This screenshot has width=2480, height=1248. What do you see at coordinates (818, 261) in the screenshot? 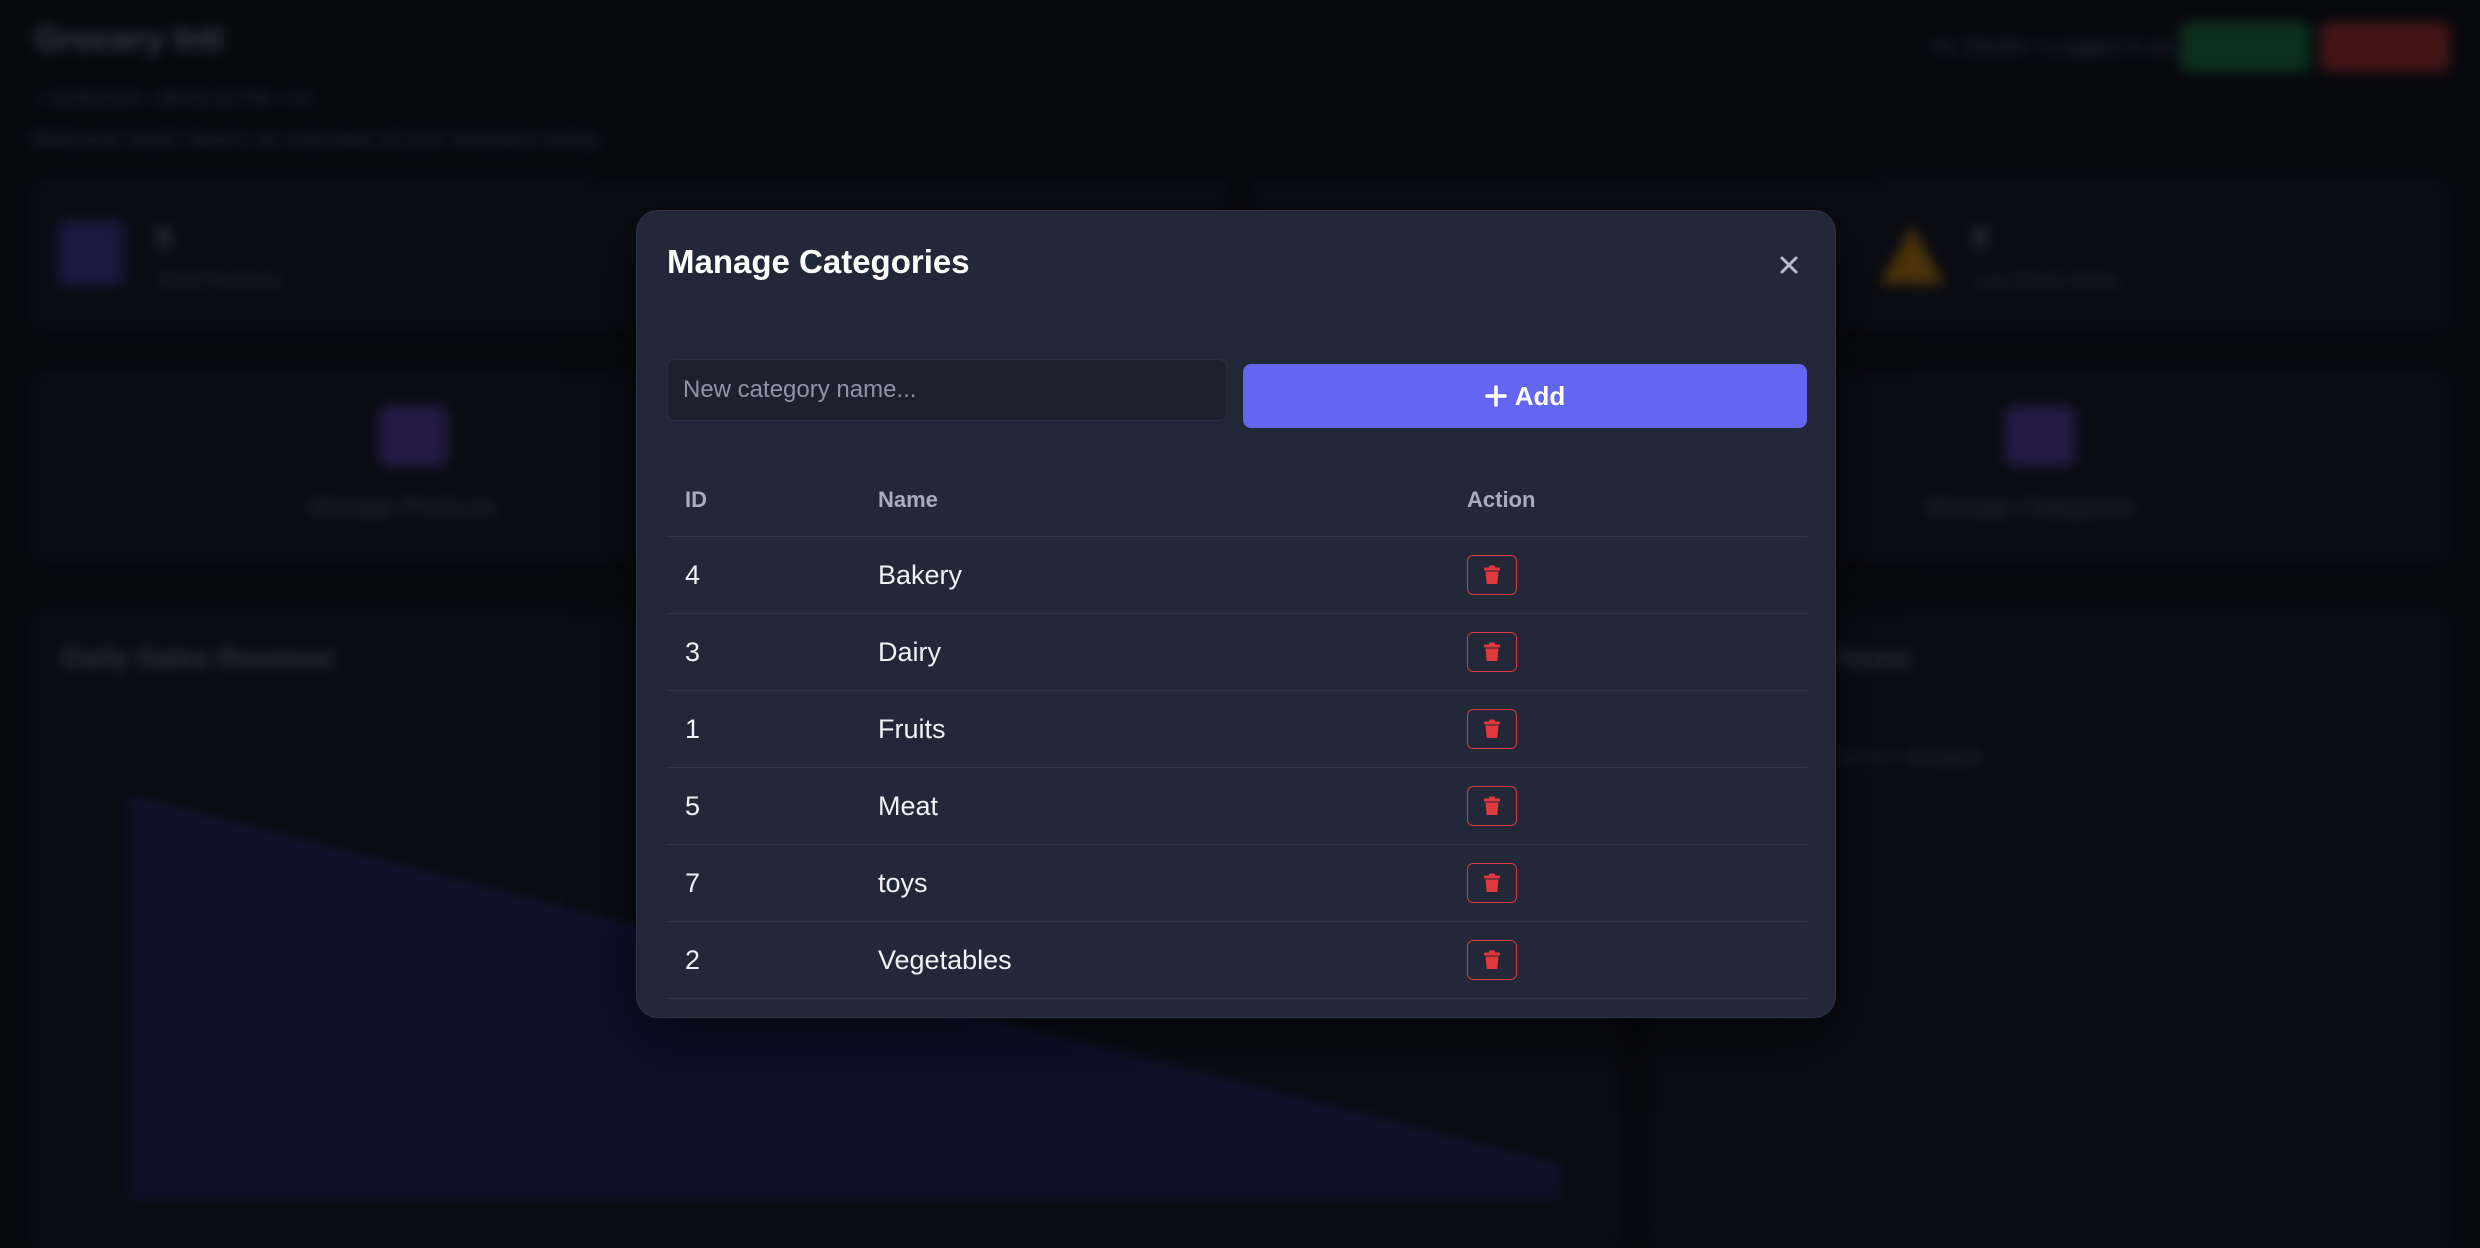
I see `modal-title: Manage Categories` at bounding box center [818, 261].